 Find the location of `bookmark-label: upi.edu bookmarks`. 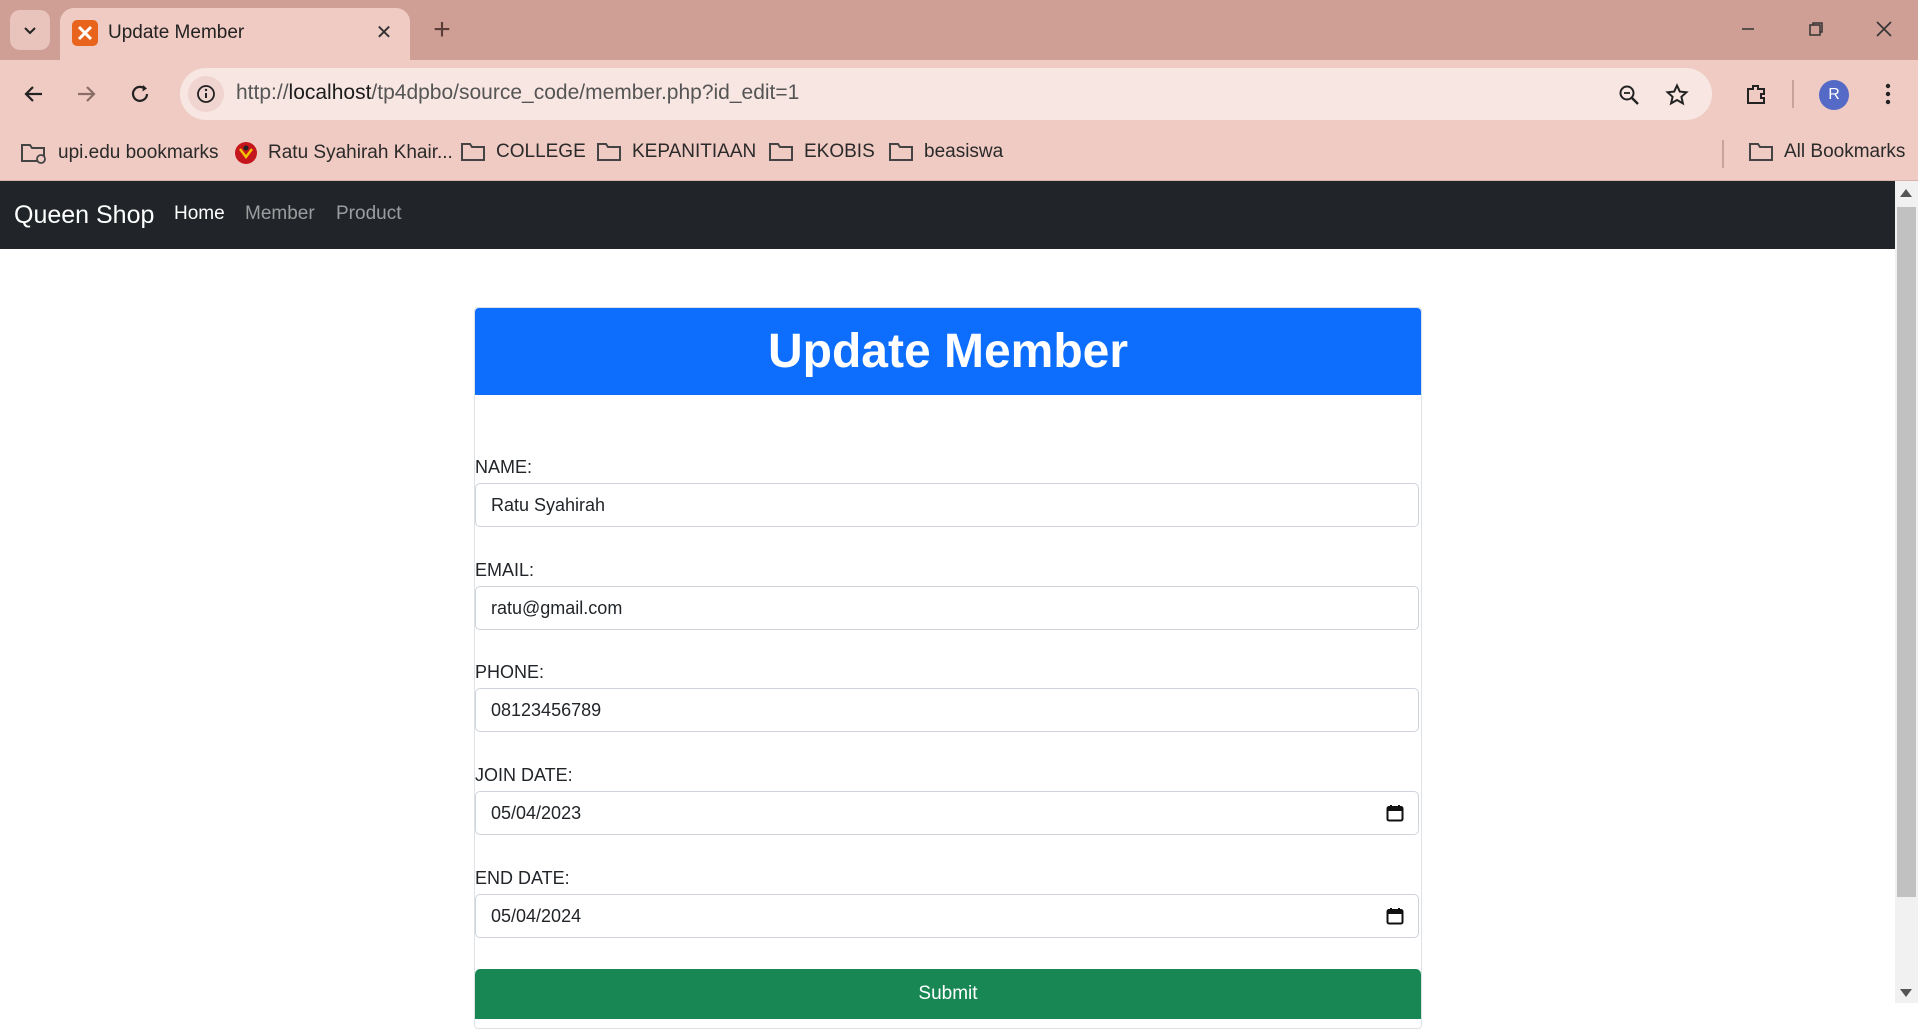

bookmark-label: upi.edu bookmarks is located at coordinates (138, 152).